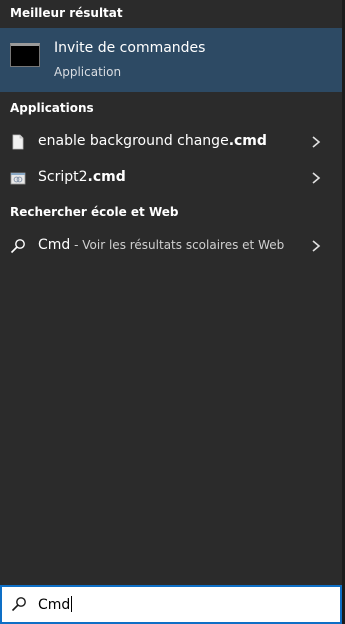 This screenshot has width=345, height=624. What do you see at coordinates (18, 142) in the screenshot?
I see `file-icon` at bounding box center [18, 142].